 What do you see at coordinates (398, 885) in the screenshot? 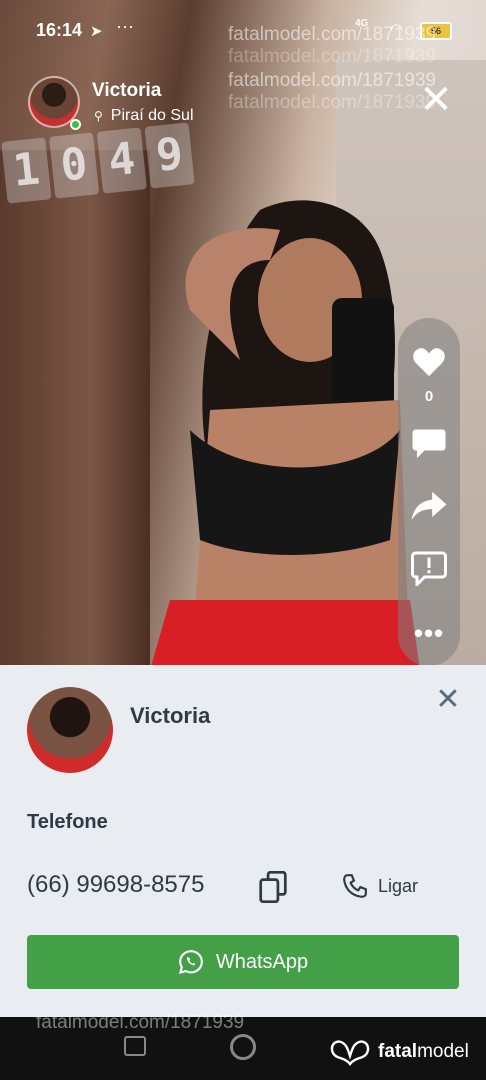
I see `call-label: Ligar` at bounding box center [398, 885].